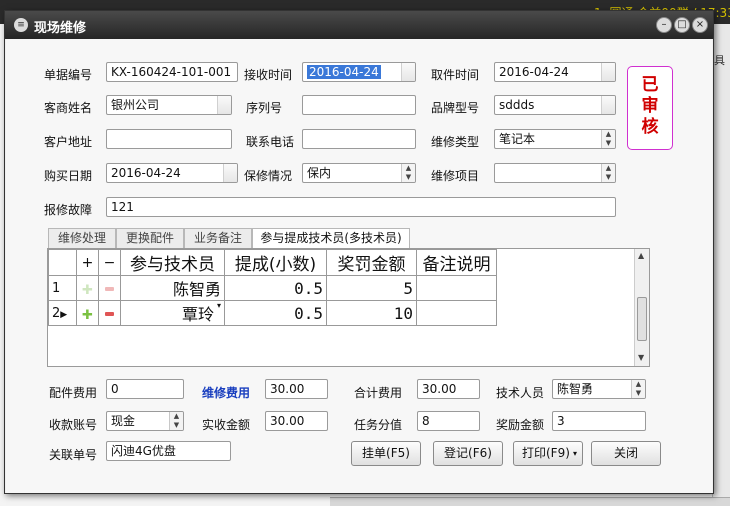 The image size is (730, 506). What do you see at coordinates (68, 108) in the screenshot?
I see `customer-label: 客商姓名` at bounding box center [68, 108].